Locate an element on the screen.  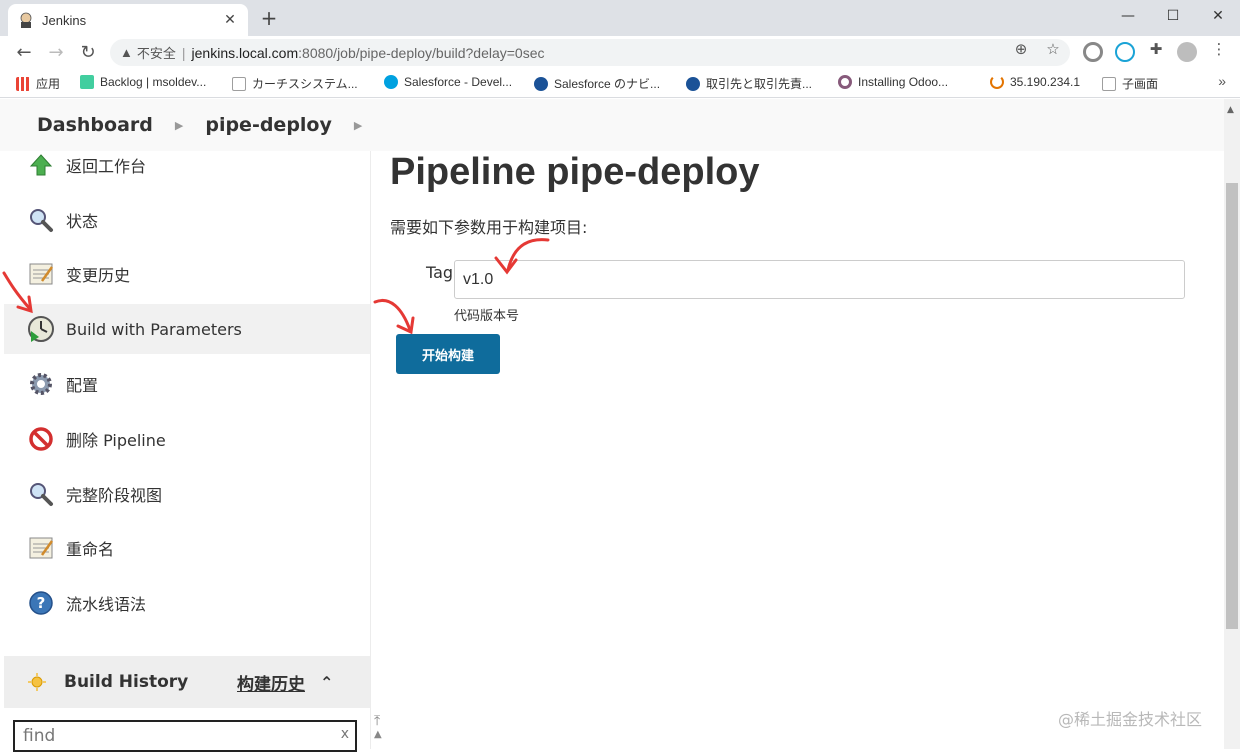
reload-icon: ↻ is located at coordinates (88, 52).